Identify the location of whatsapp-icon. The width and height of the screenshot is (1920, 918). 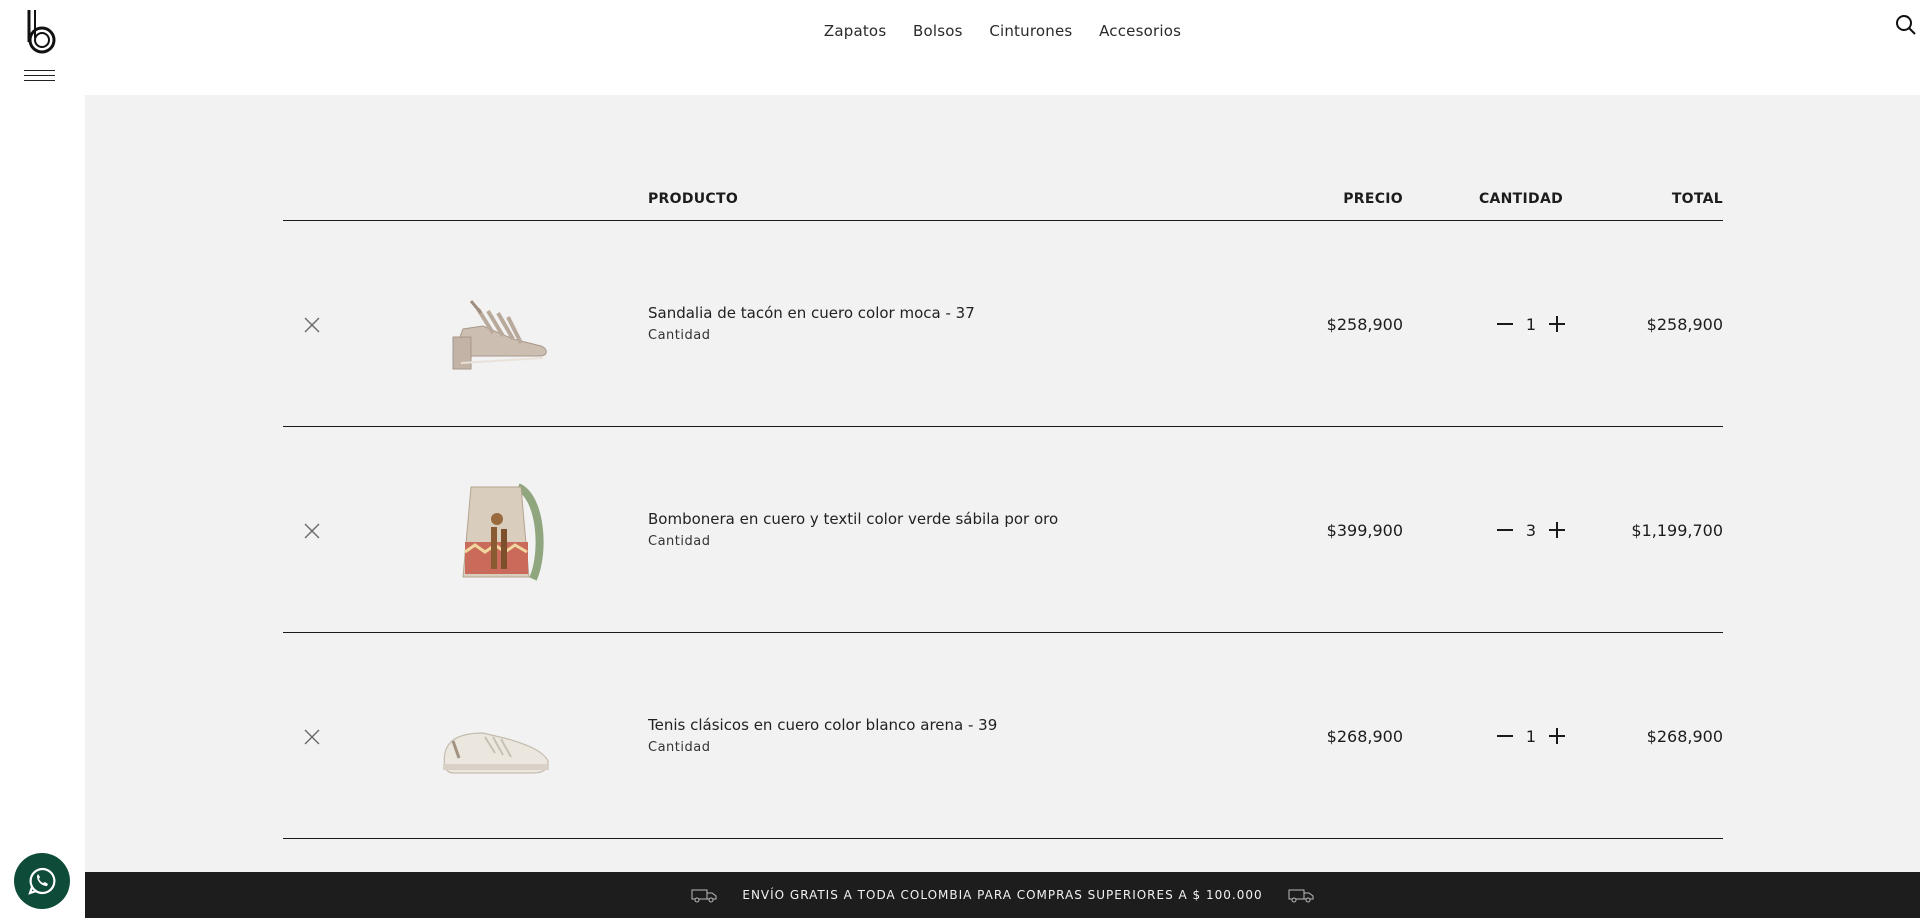
(42, 881).